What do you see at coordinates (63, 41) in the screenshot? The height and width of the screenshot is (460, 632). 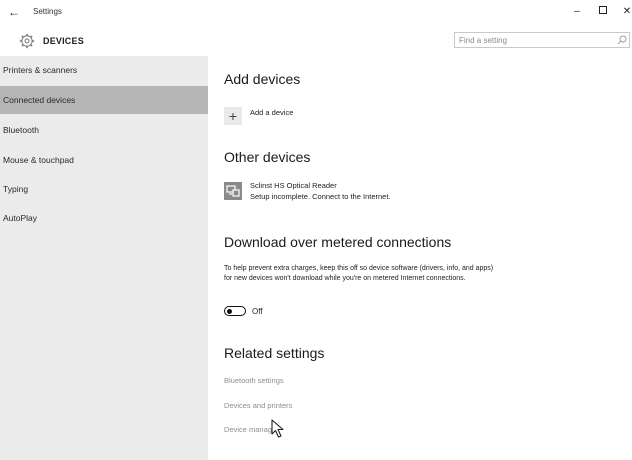 I see `page-title: DEVICES` at bounding box center [63, 41].